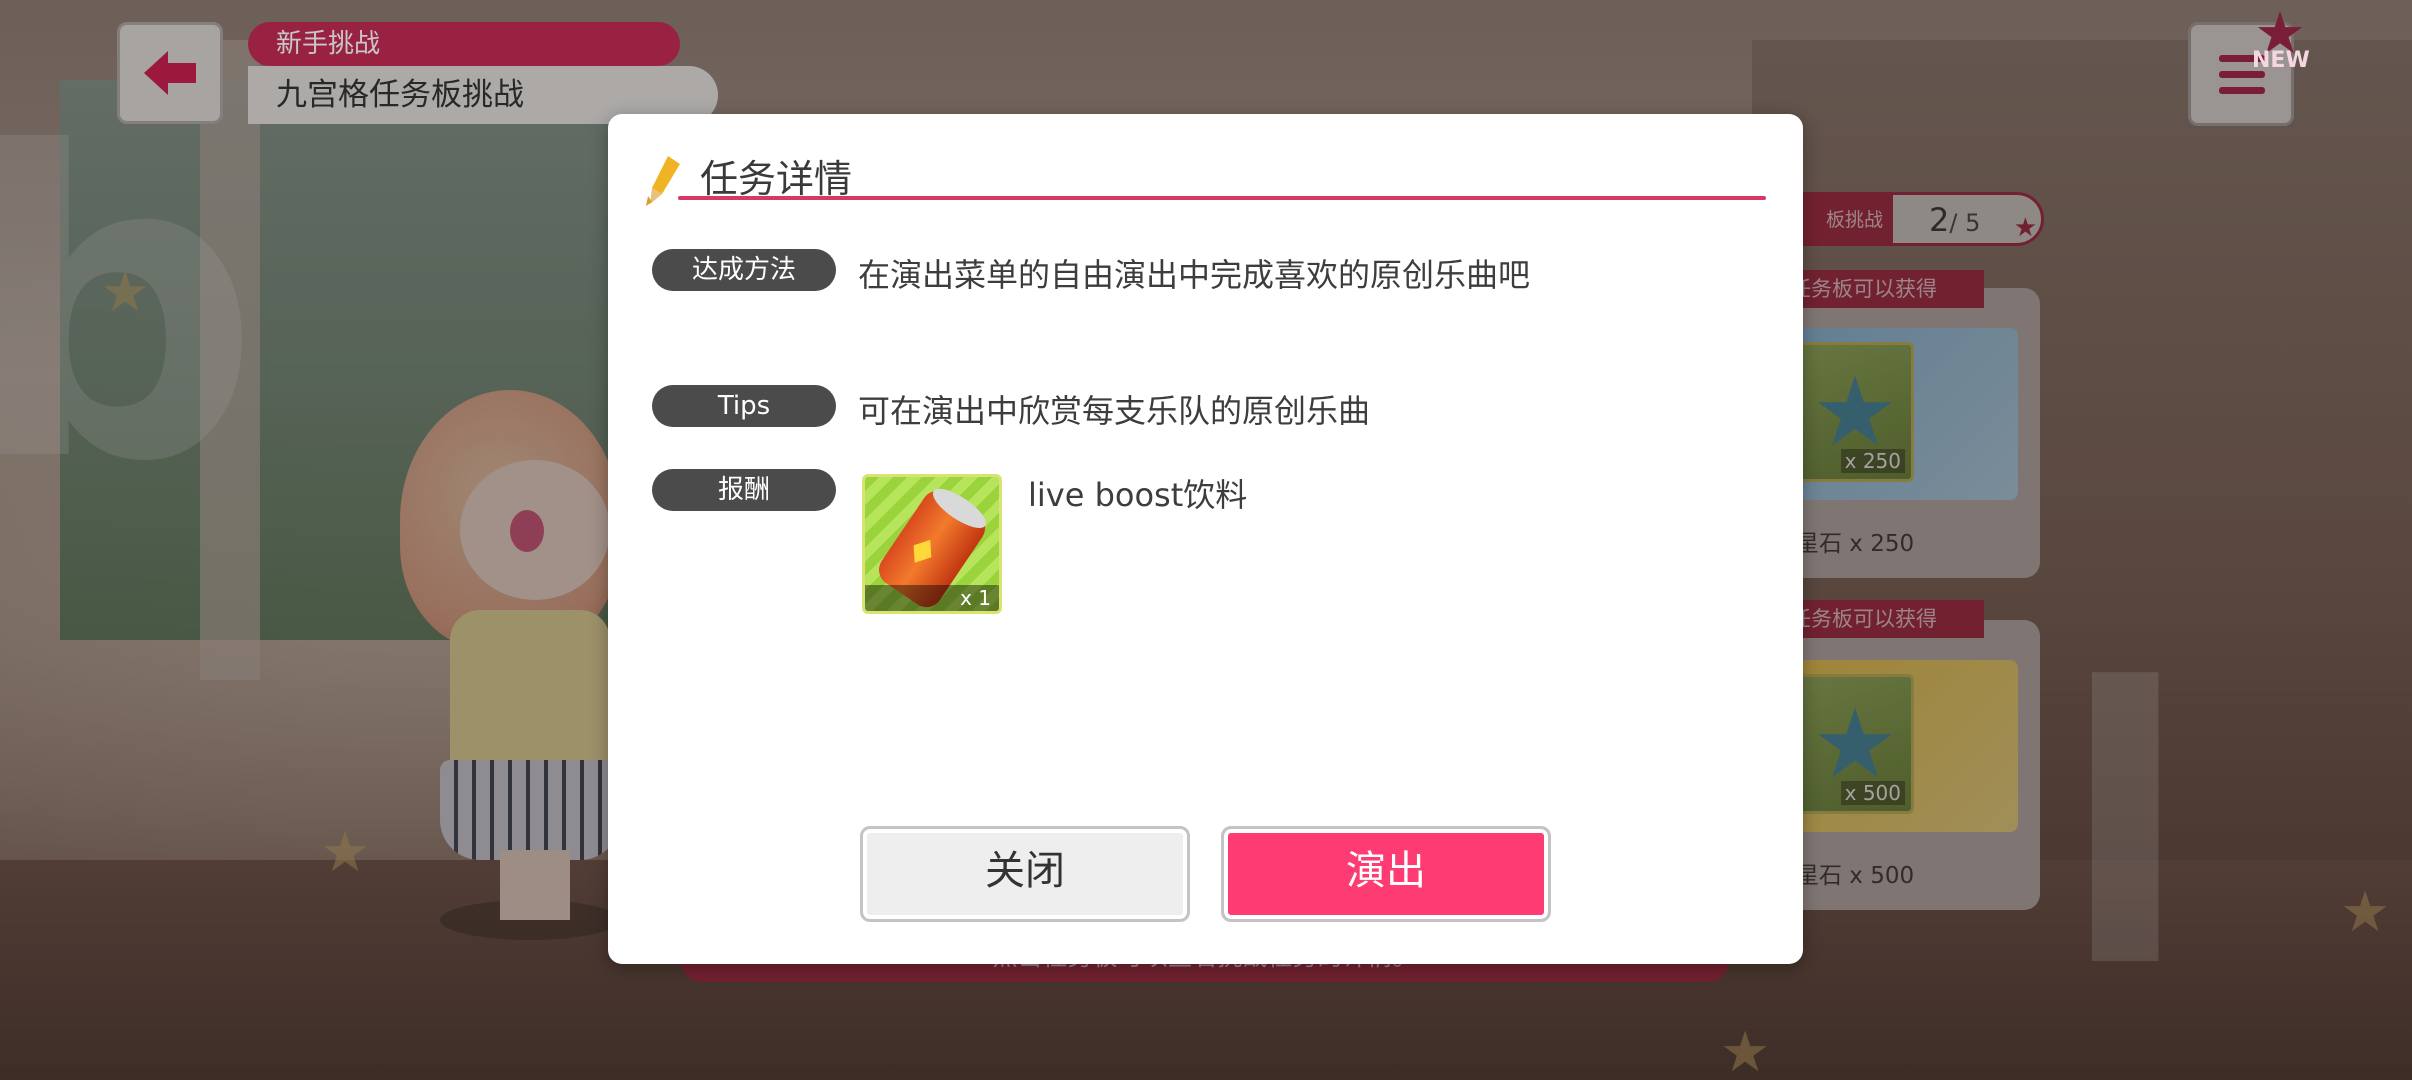  I want to click on menu-icon-bar, so click(2242, 90).